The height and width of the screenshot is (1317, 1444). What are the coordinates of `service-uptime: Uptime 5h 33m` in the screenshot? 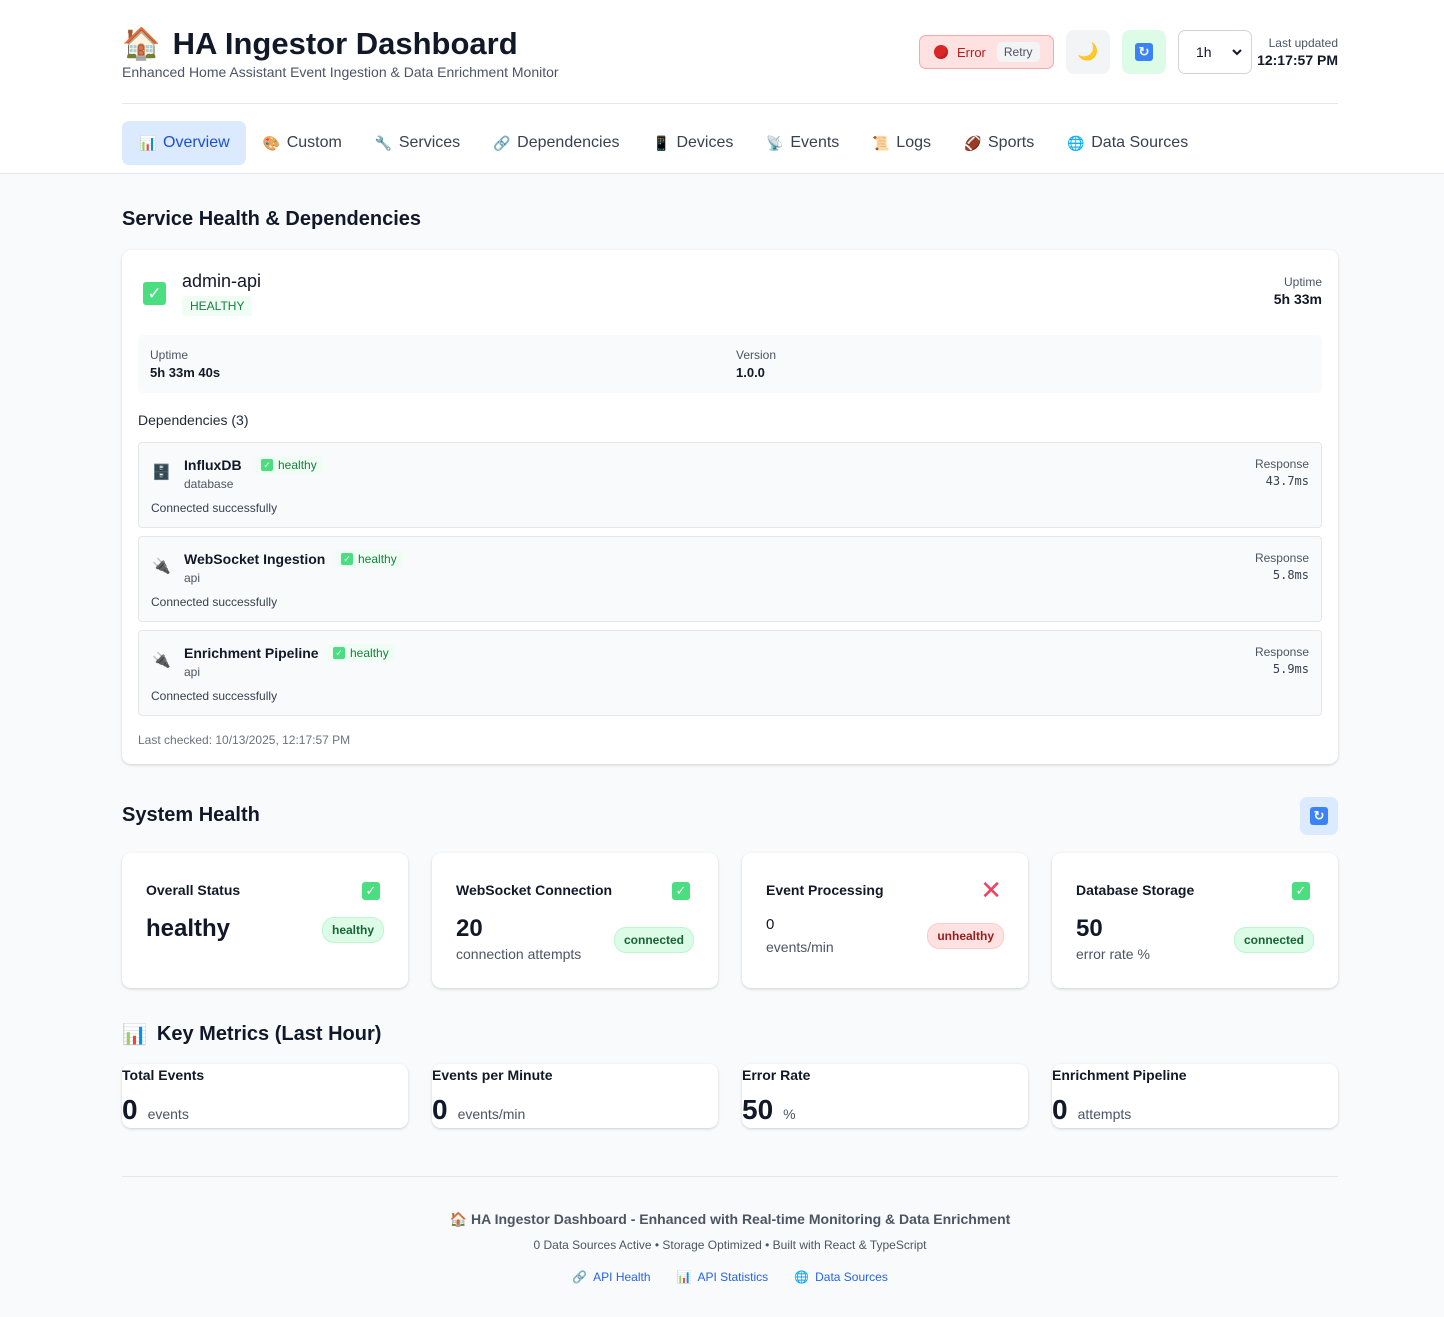 It's located at (1298, 291).